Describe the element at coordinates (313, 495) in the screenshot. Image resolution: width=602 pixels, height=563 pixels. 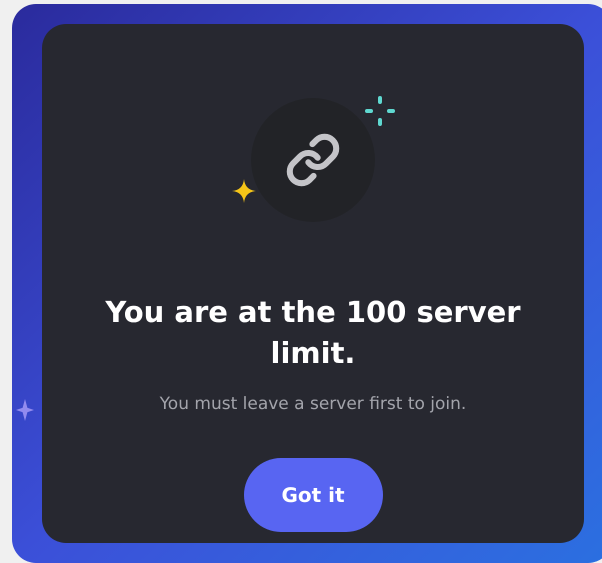
I see `got-it-button: Got it` at that location.